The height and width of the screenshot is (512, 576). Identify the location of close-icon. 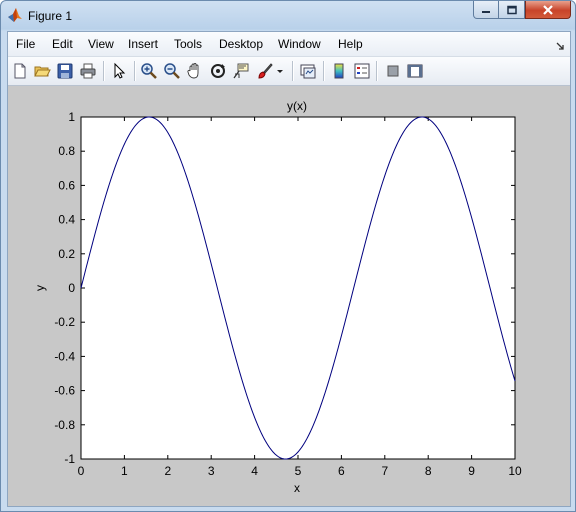
(548, 9).